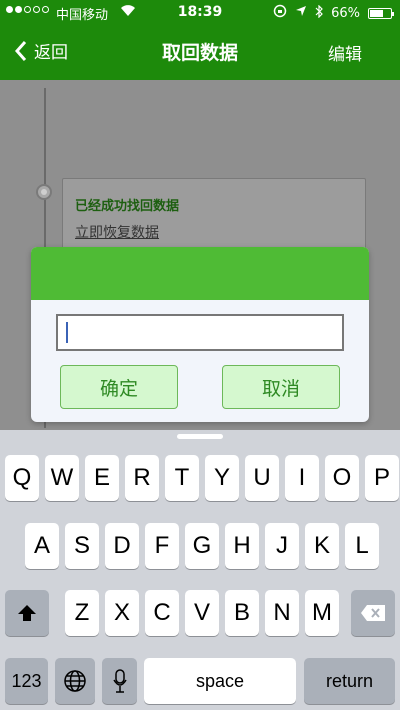  I want to click on key-r: R, so click(142, 478).